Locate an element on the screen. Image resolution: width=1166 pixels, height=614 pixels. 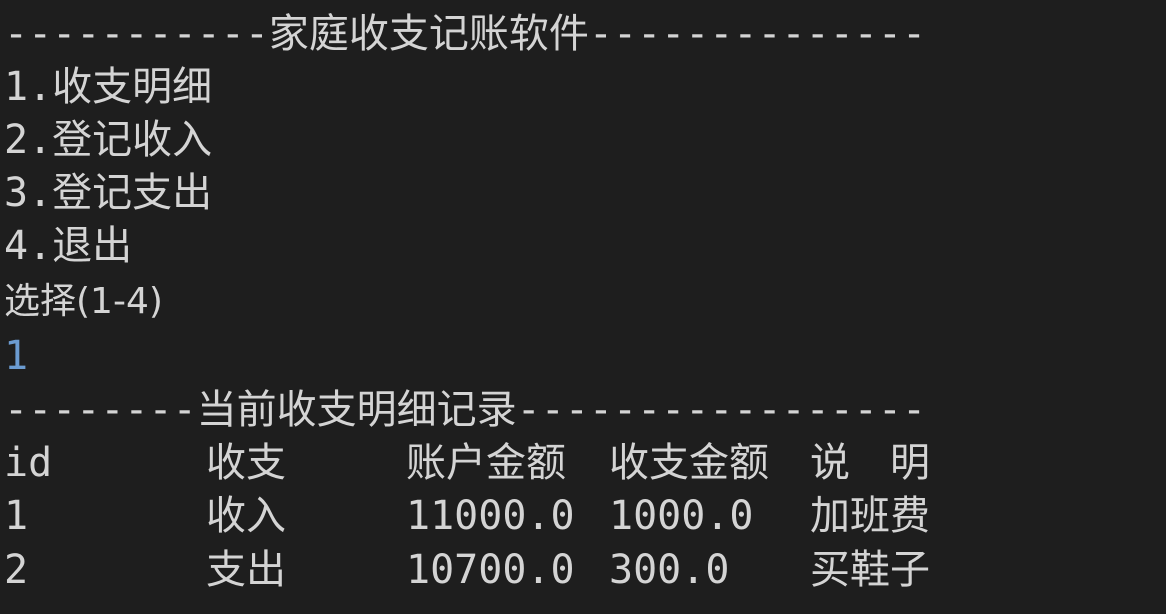
menu-item-expense: 3.登记支出 is located at coordinates (108, 193).